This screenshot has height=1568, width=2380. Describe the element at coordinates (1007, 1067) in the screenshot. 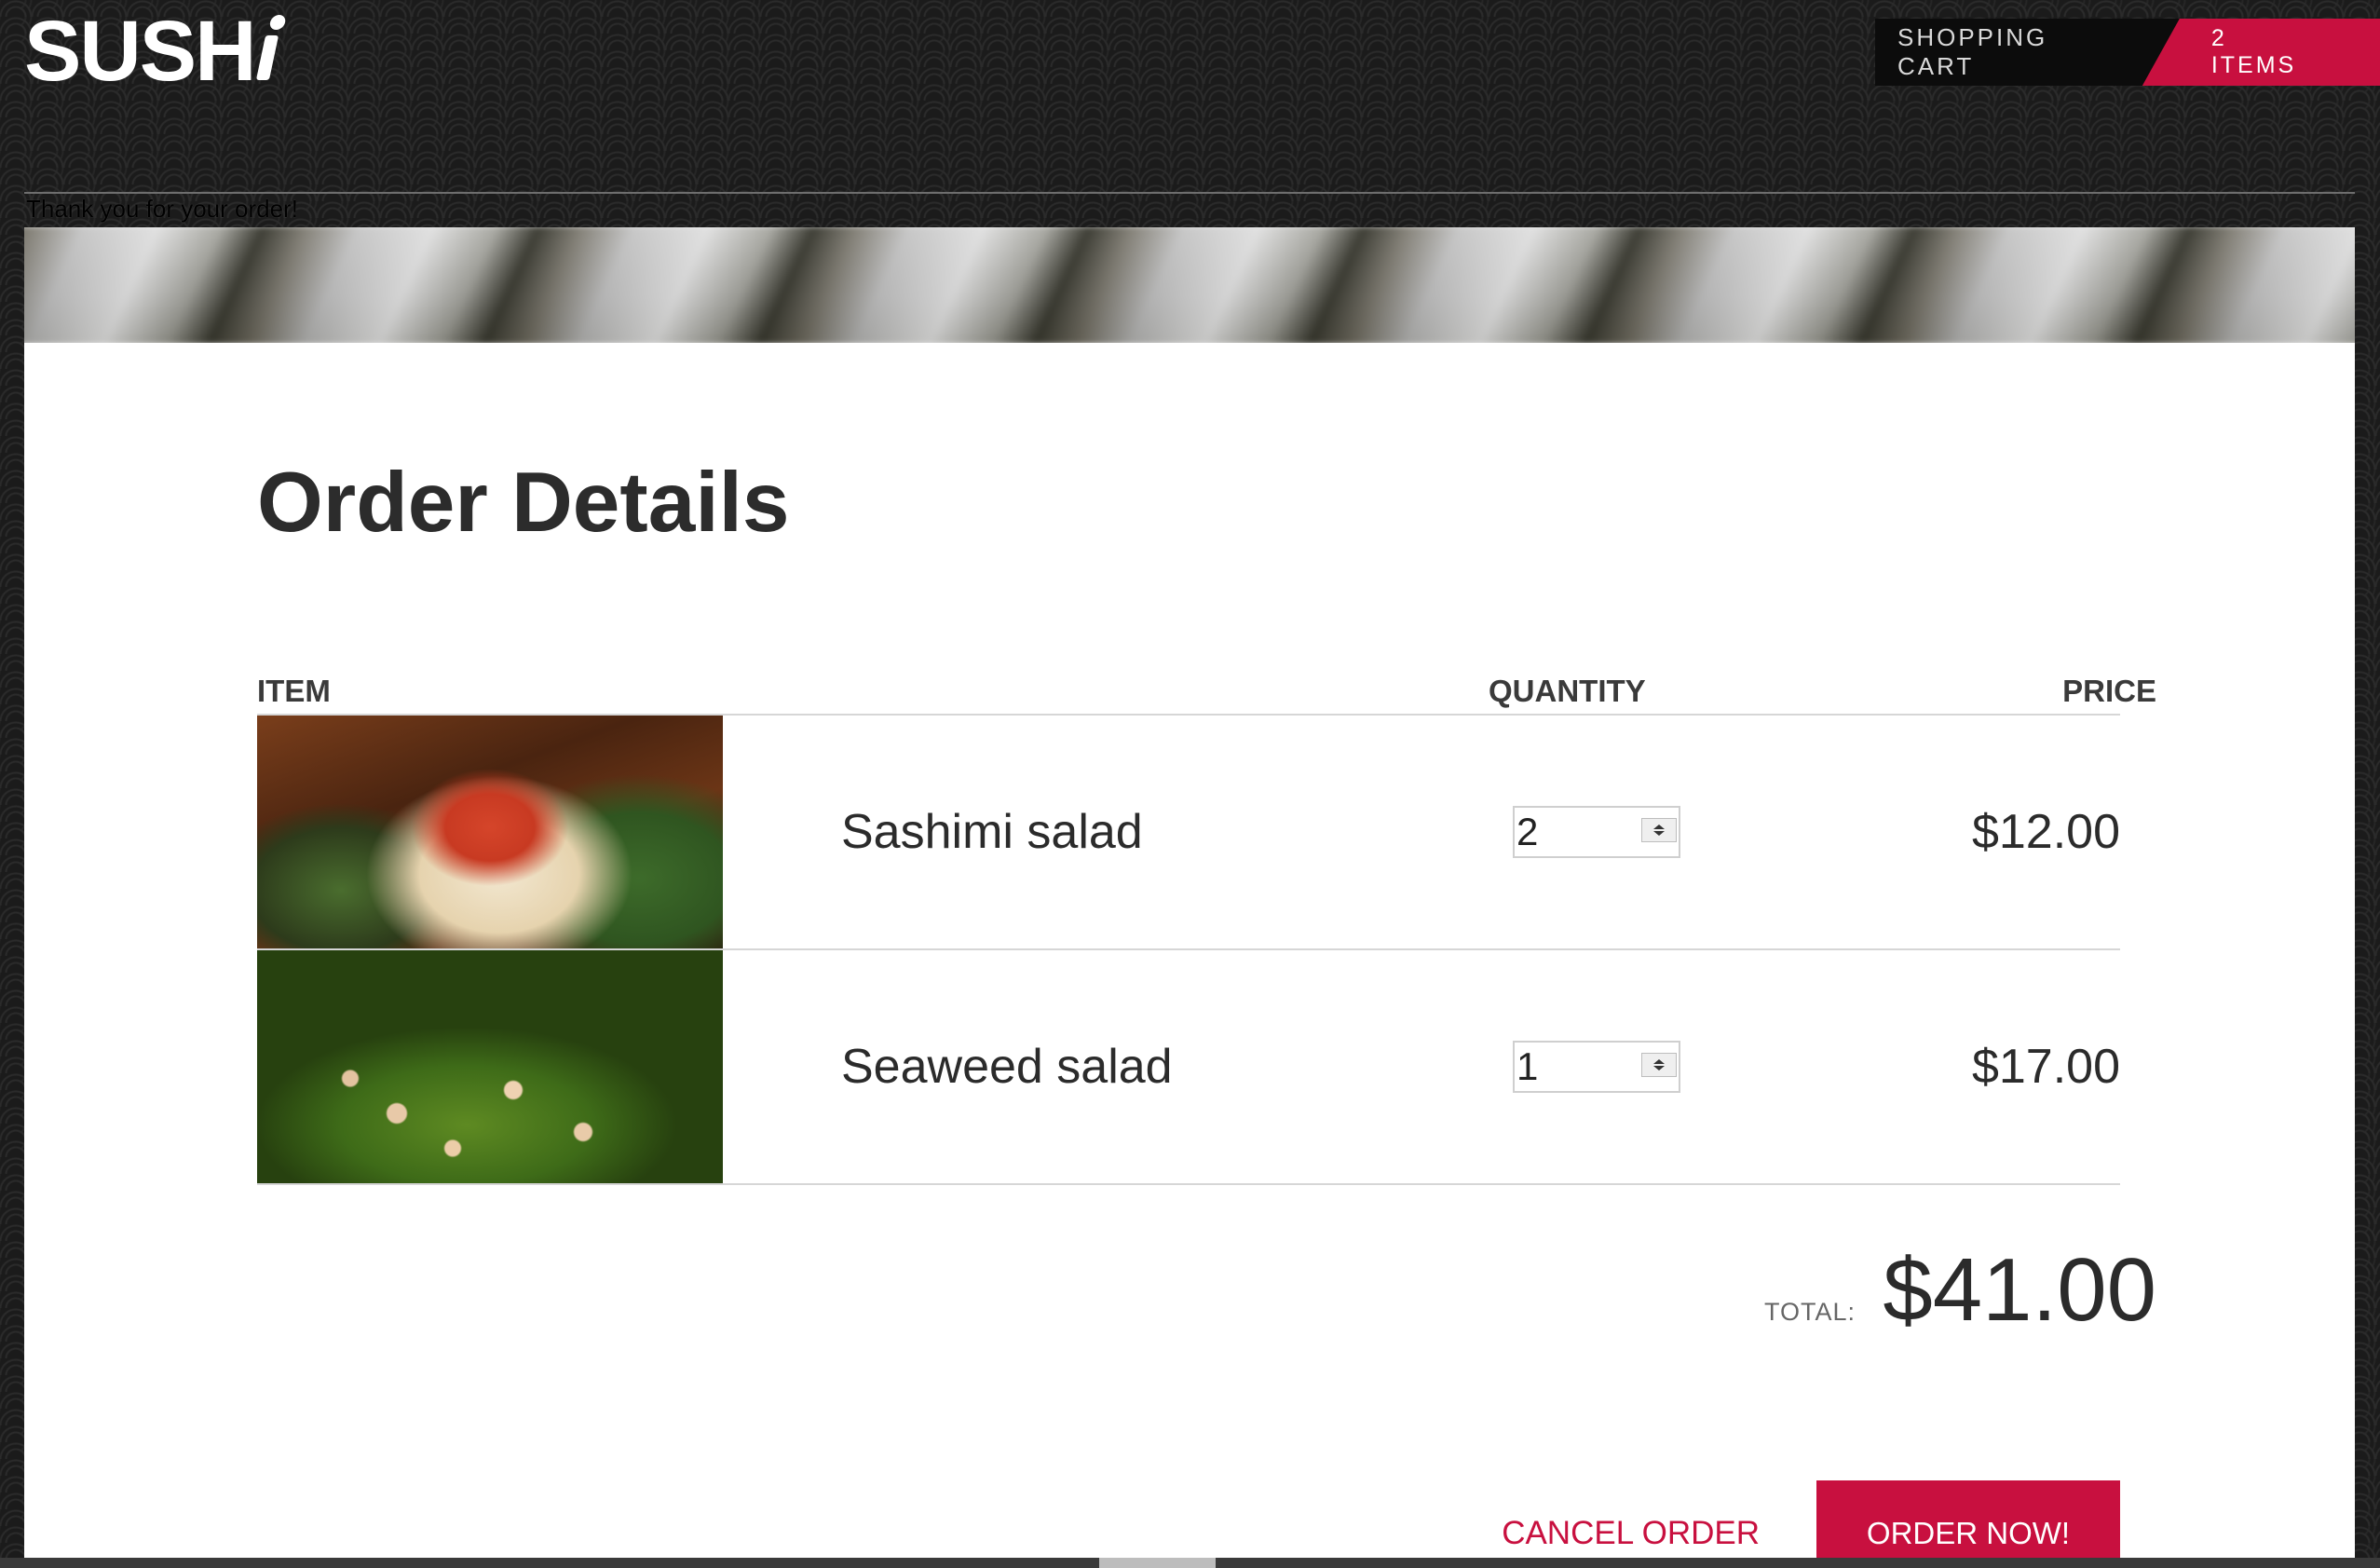

I see `item-name: Seaweed salad` at that location.